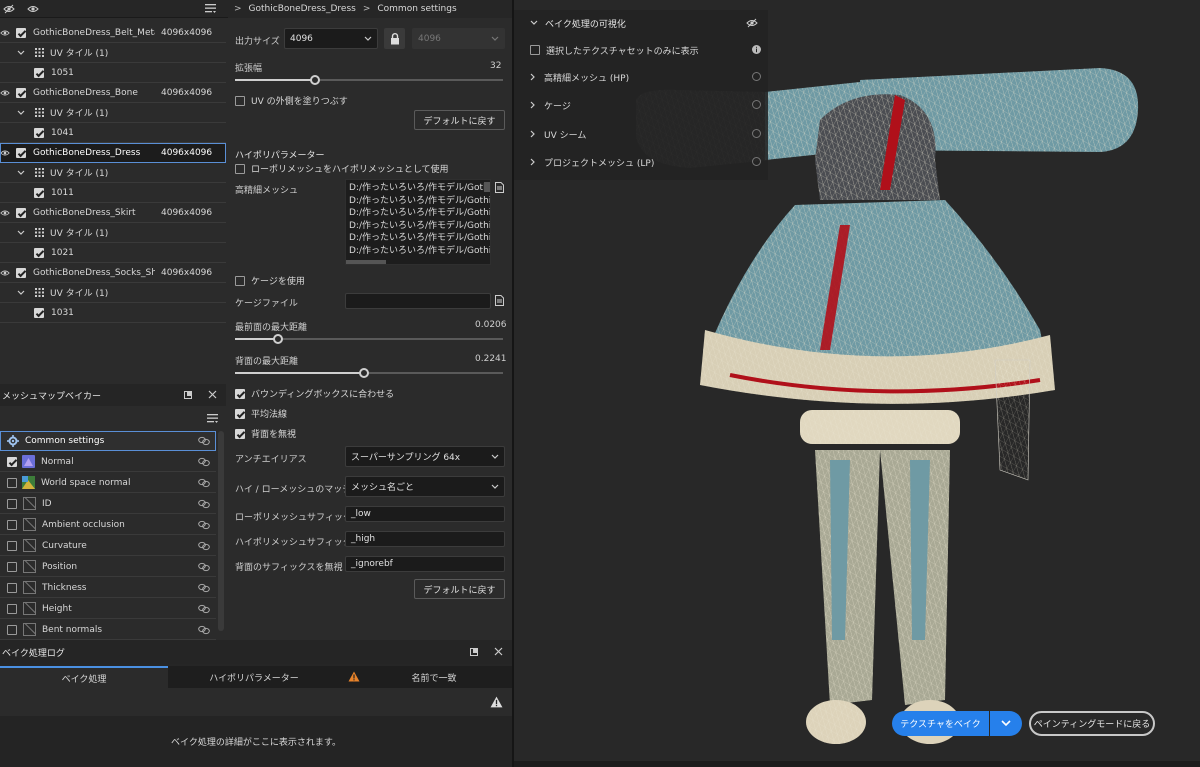  Describe the element at coordinates (1092, 723) in the screenshot. I see `return-to-painting-button: ペインティングモードに戻る` at that location.